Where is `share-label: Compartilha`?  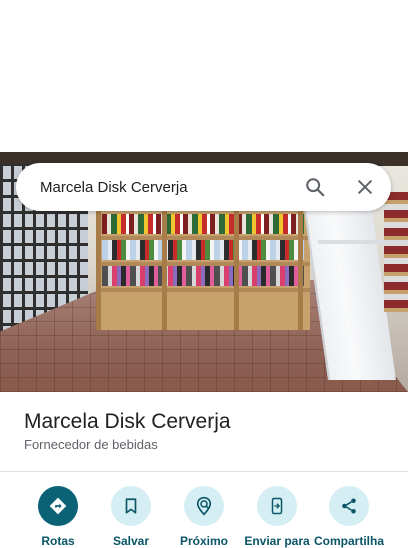 share-label: Compartilha is located at coordinates (348, 541).